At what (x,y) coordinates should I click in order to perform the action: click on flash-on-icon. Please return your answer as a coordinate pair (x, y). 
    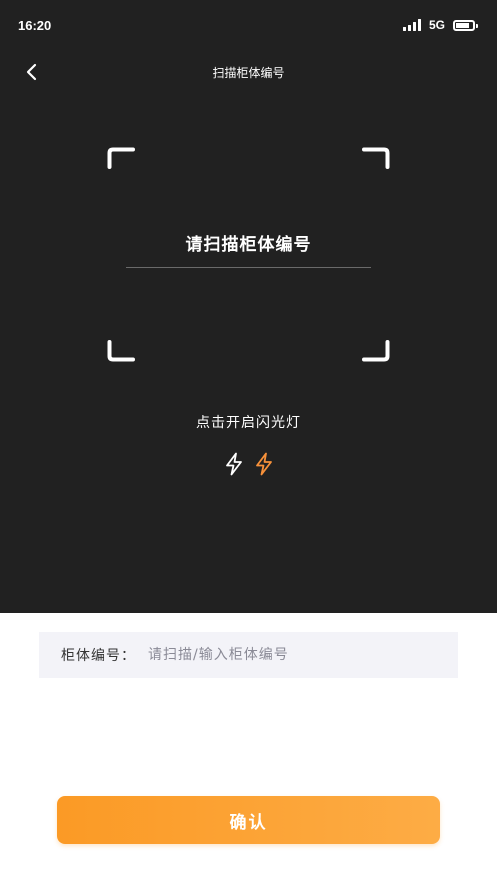
    Looking at the image, I should click on (264, 464).